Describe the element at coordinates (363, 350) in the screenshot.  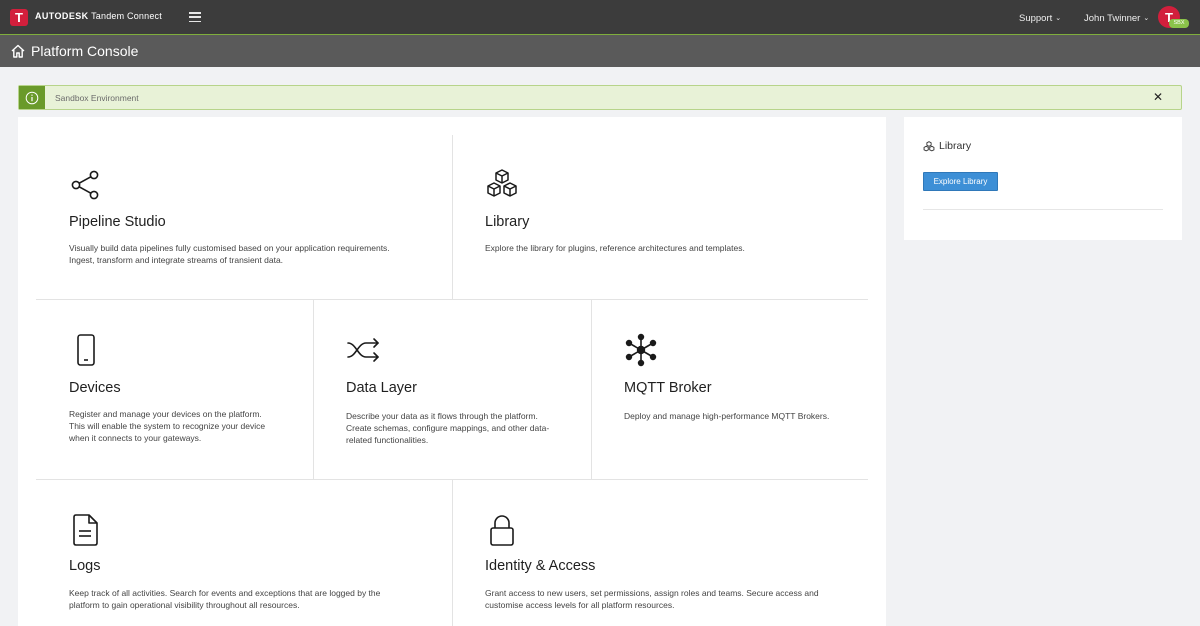
I see `shuffle-icon` at that location.